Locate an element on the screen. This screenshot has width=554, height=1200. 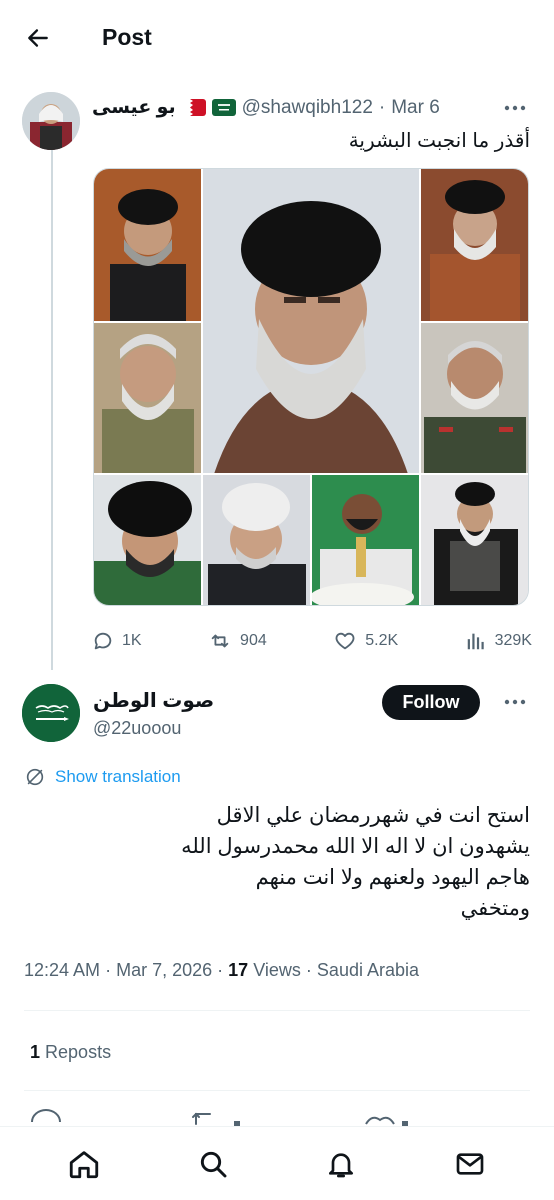
post-location: Saudi Arabia is located at coordinates (367, 970).